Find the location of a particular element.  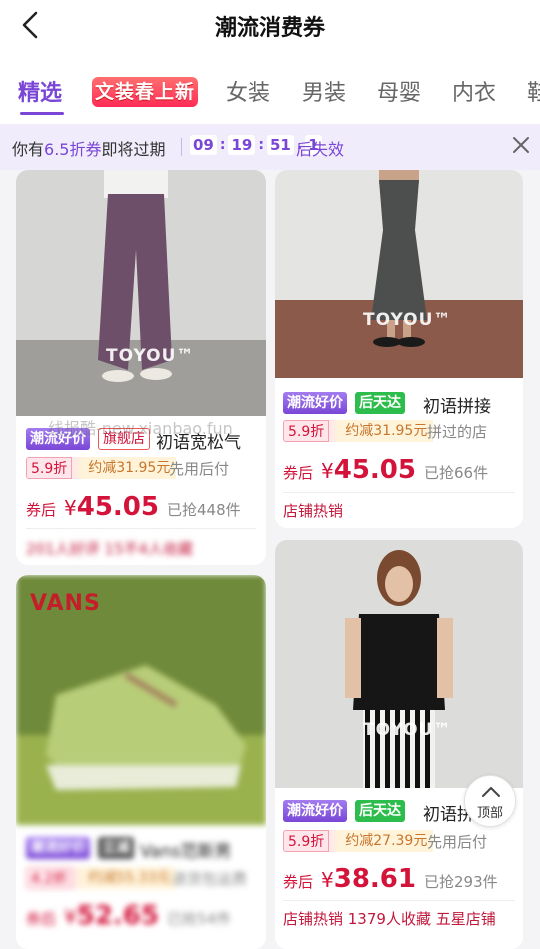

product-tags: 店铺热销 is located at coordinates (313, 511).